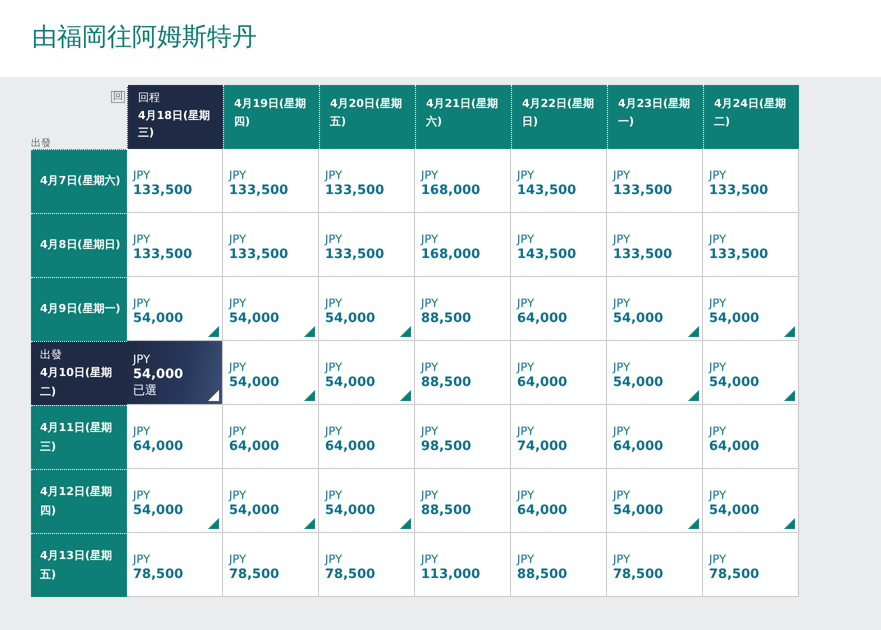  Describe the element at coordinates (79, 181) in the screenshot. I see `depart-date-header: 4月7日(星期六)` at that location.